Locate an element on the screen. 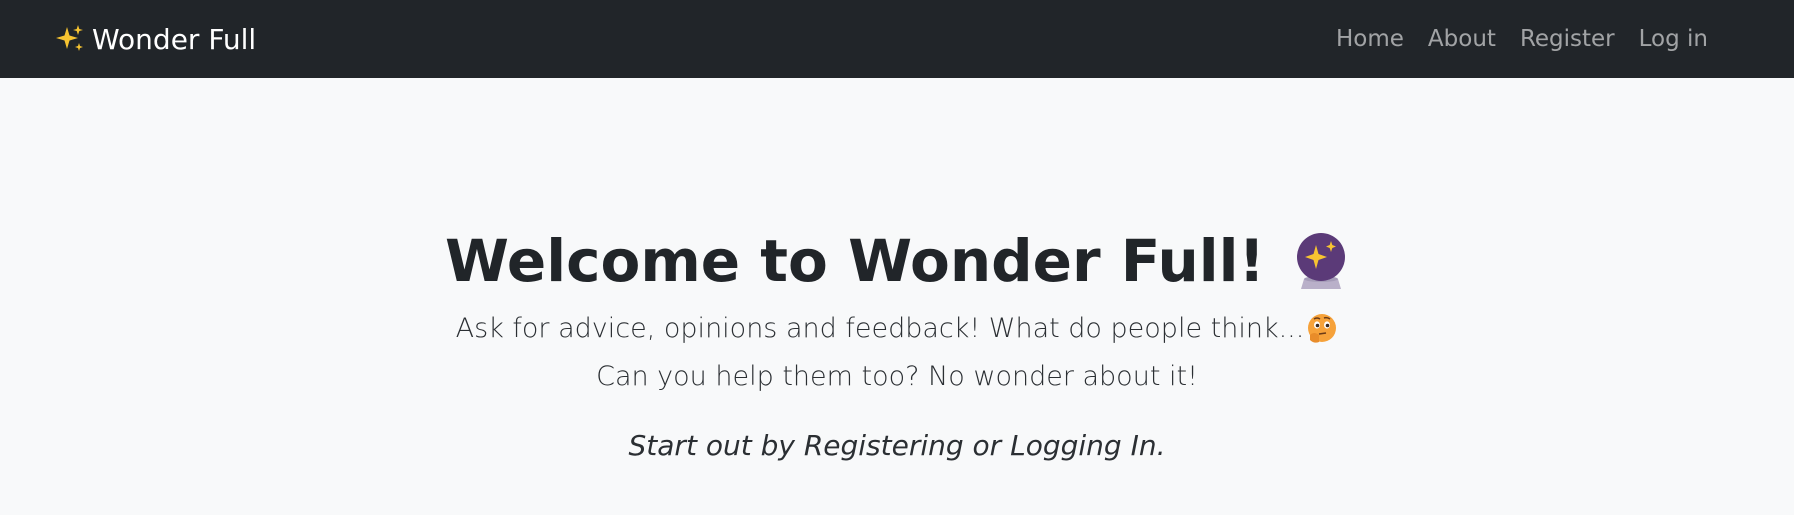  call-to-action-text: Start out by Registering or Logging In. is located at coordinates (897, 445).